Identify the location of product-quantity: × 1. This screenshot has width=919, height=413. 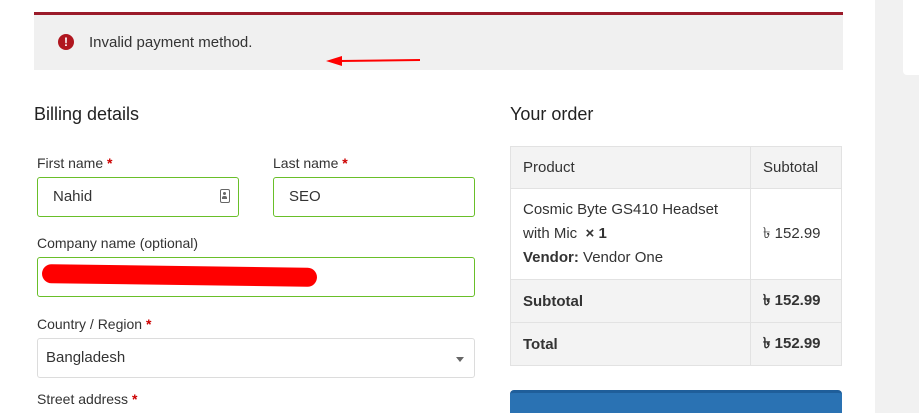
(596, 233).